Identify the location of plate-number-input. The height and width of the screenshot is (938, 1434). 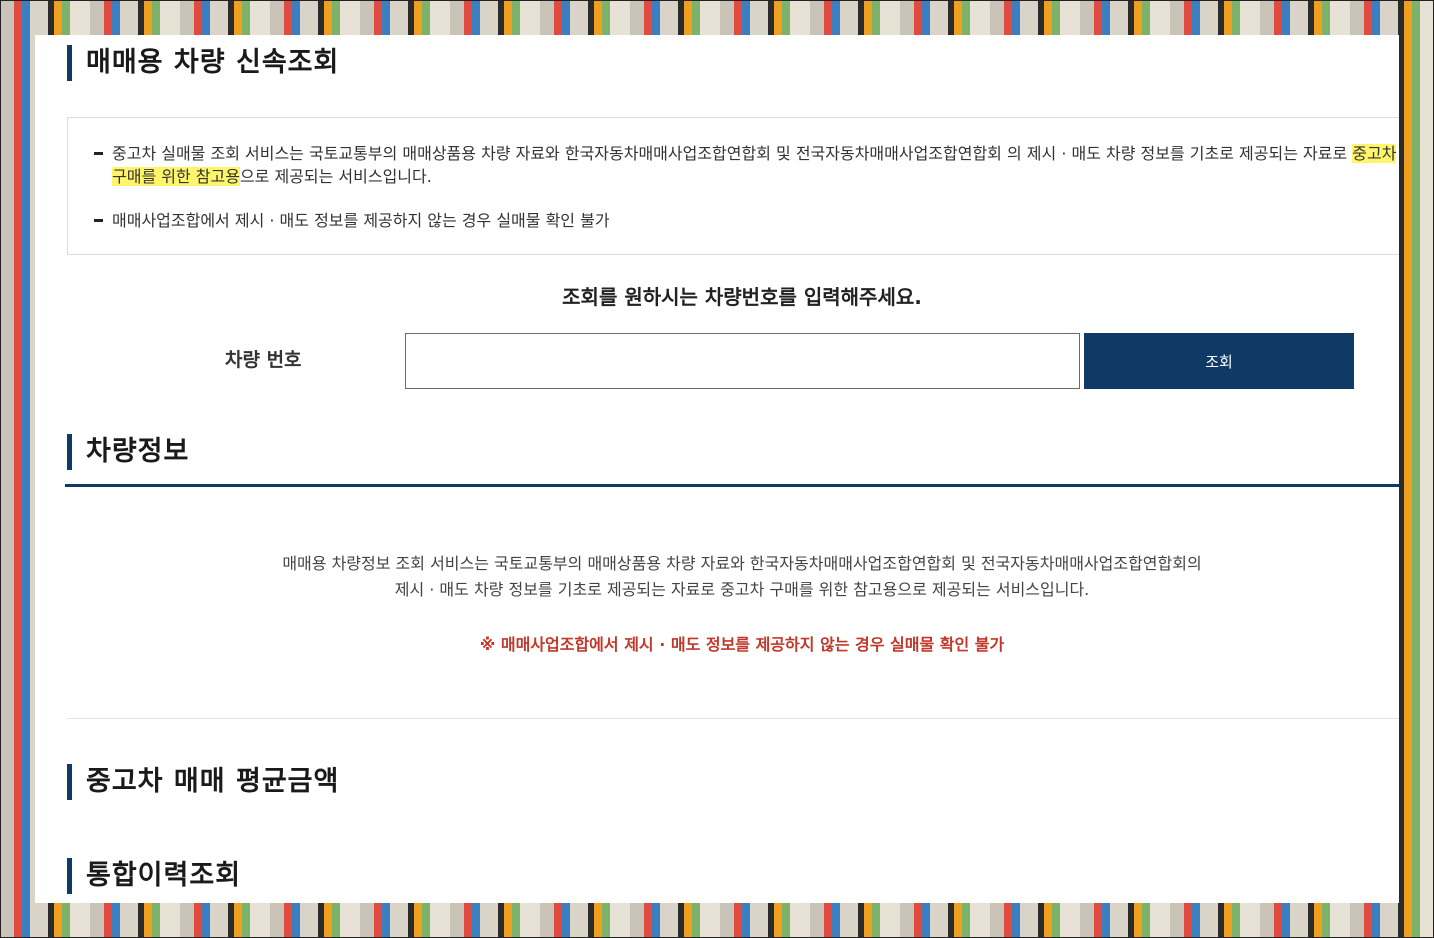
(742, 361).